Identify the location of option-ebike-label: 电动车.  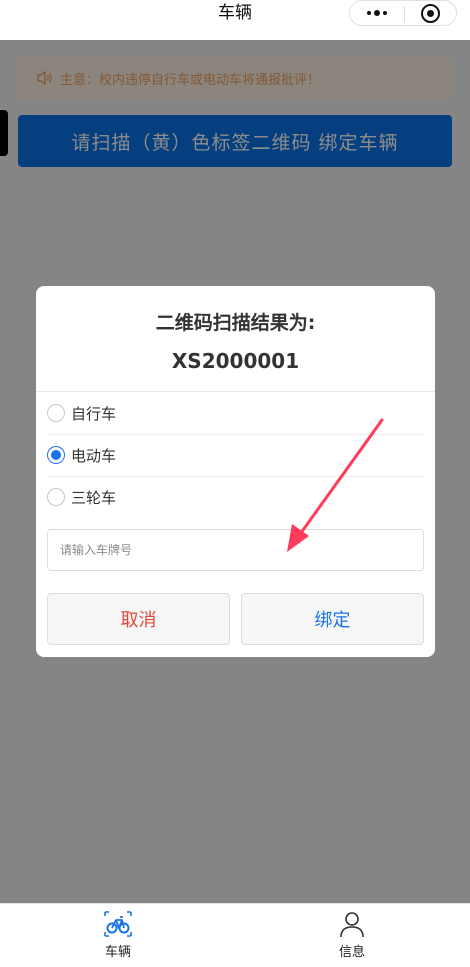
(94, 455).